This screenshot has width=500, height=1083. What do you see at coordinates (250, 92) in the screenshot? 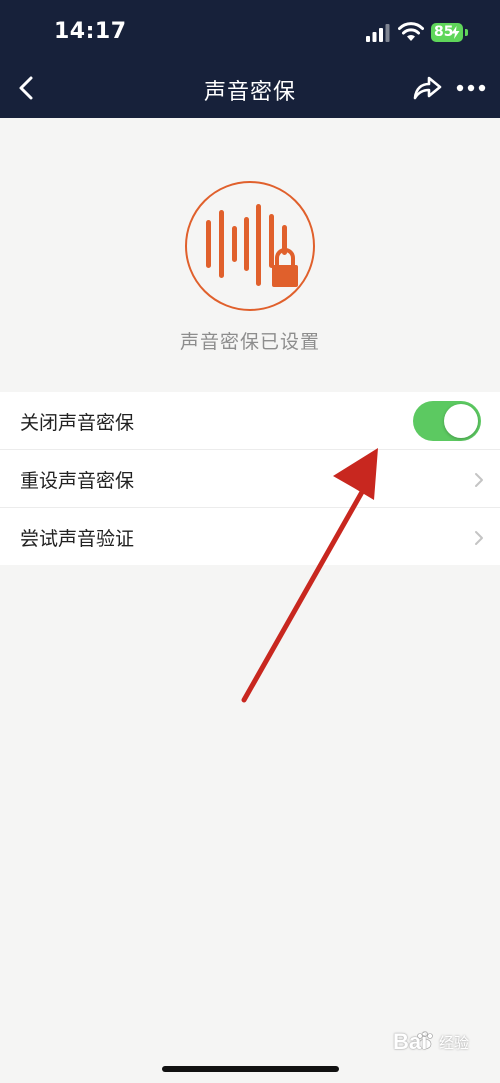
I see `nav-bar: 声音密保` at bounding box center [250, 92].